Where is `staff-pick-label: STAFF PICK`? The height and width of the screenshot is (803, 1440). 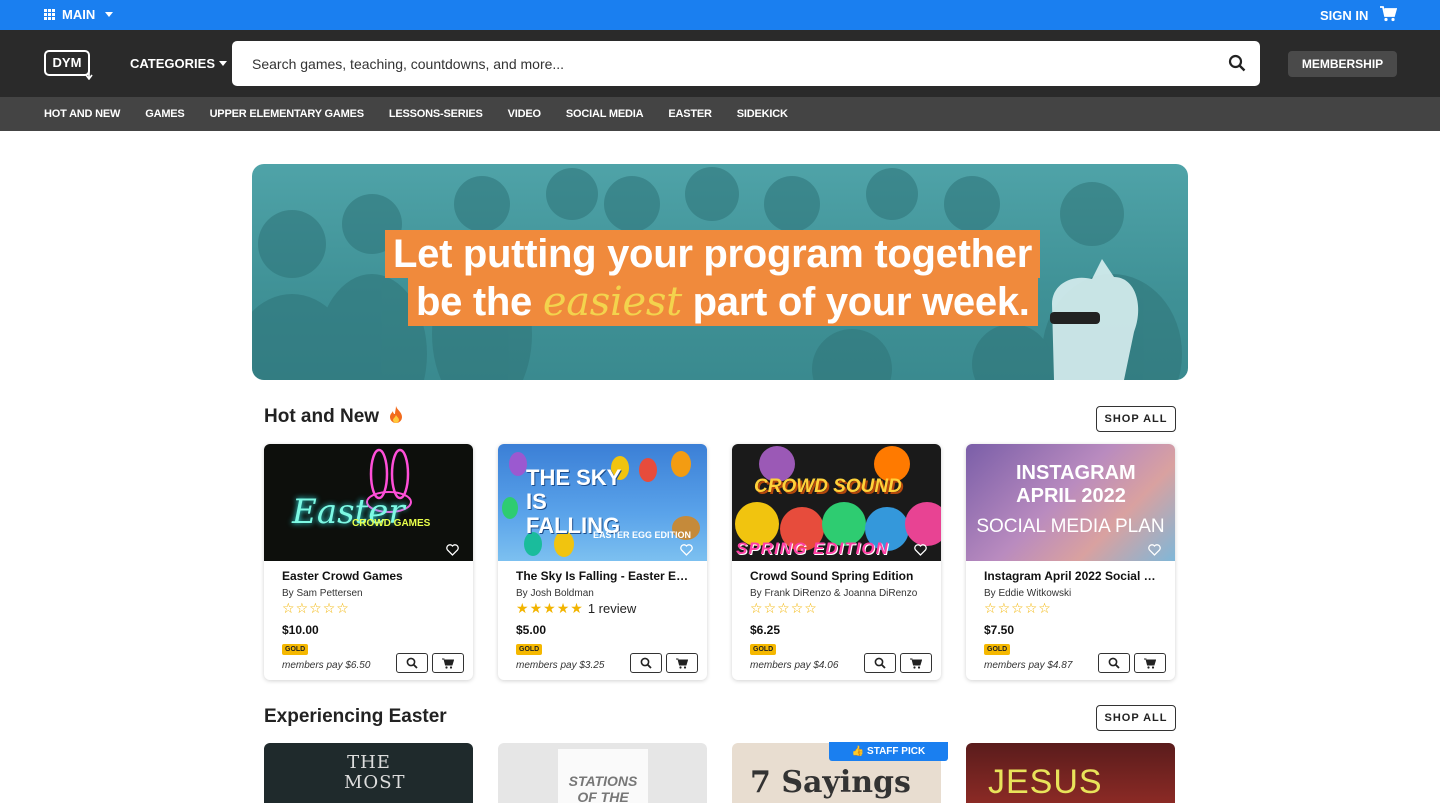
staff-pick-label: STAFF PICK is located at coordinates (896, 751).